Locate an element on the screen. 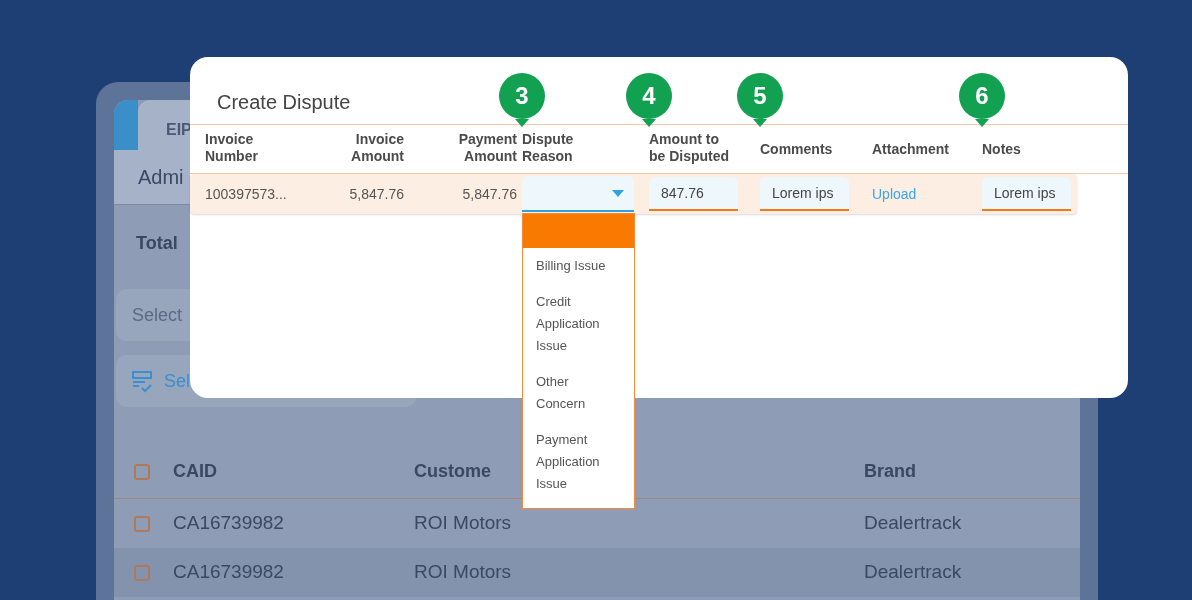 The image size is (1192, 600). column-header: Notes is located at coordinates (1001, 149).